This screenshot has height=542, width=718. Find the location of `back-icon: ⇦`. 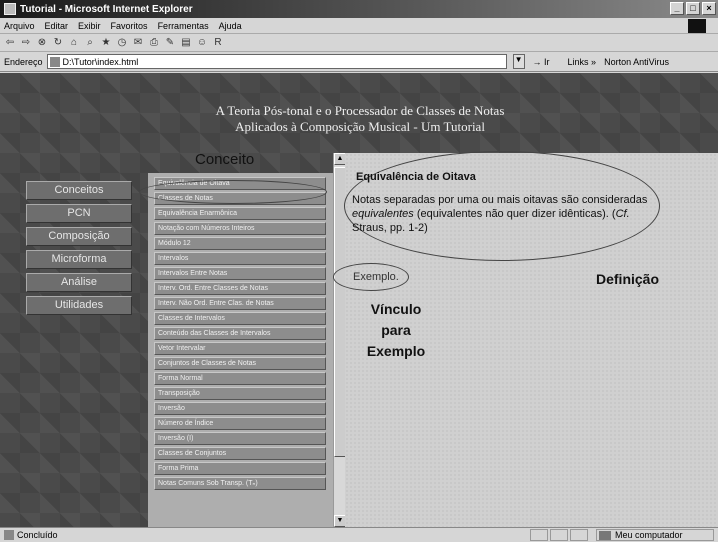

back-icon: ⇦ is located at coordinates (10, 43).